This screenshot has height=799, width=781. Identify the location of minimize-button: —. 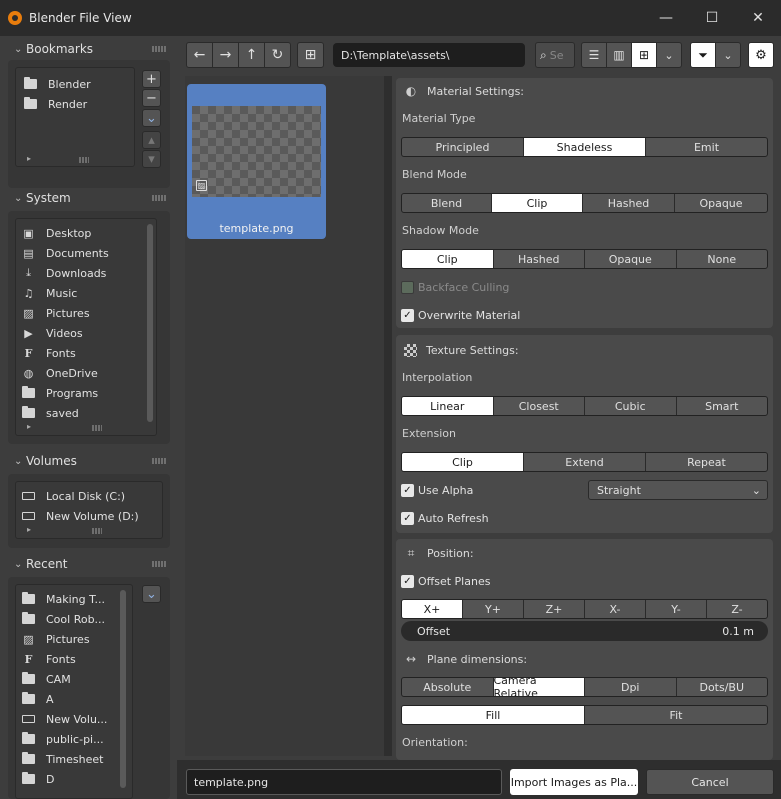
(666, 18).